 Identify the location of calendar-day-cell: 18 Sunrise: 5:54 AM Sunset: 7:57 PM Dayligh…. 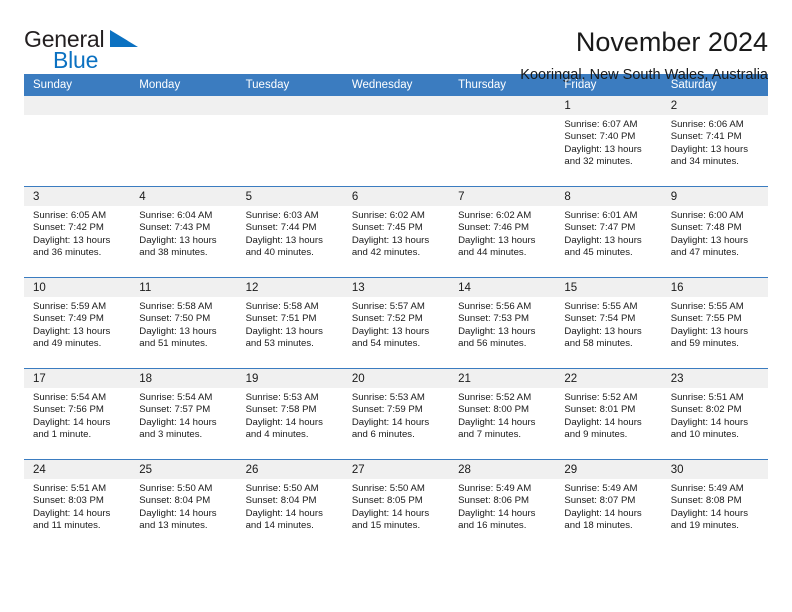
(183, 414).